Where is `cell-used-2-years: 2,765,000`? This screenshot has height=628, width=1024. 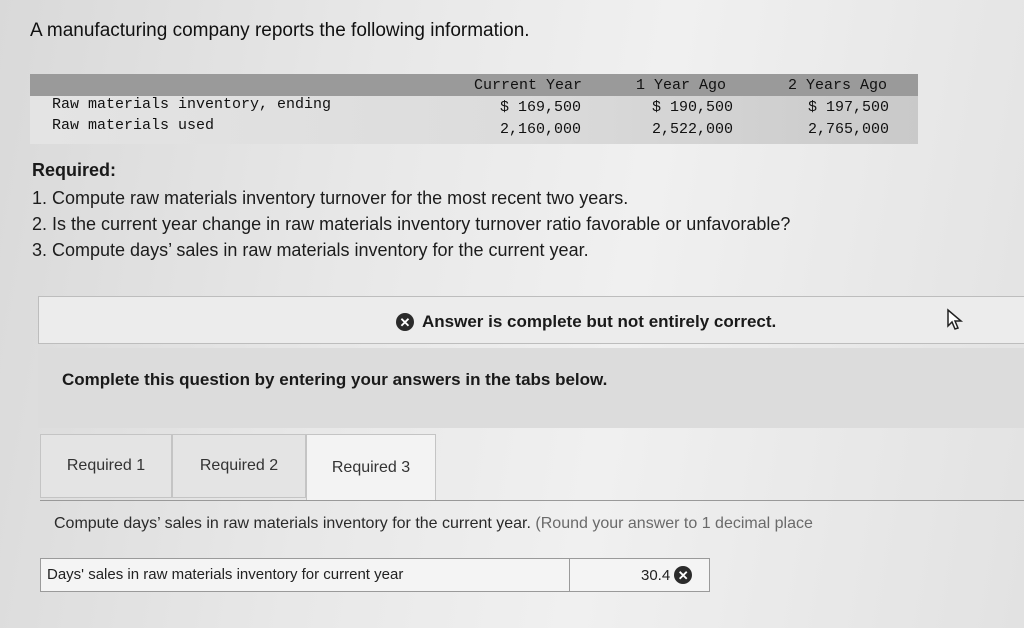 cell-used-2-years: 2,765,000 is located at coordinates (849, 129).